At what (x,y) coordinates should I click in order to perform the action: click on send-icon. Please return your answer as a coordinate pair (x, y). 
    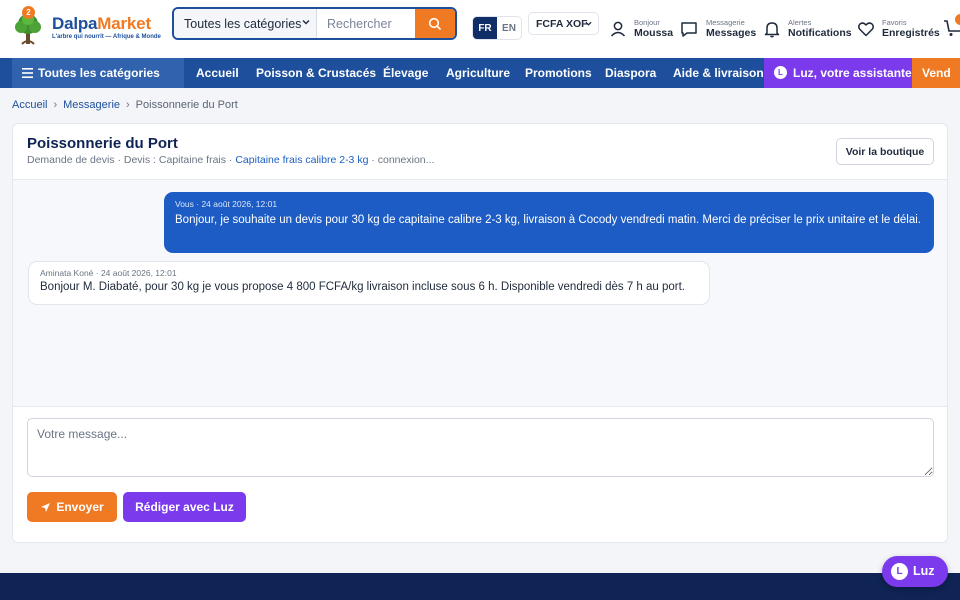
    Looking at the image, I should click on (46, 507).